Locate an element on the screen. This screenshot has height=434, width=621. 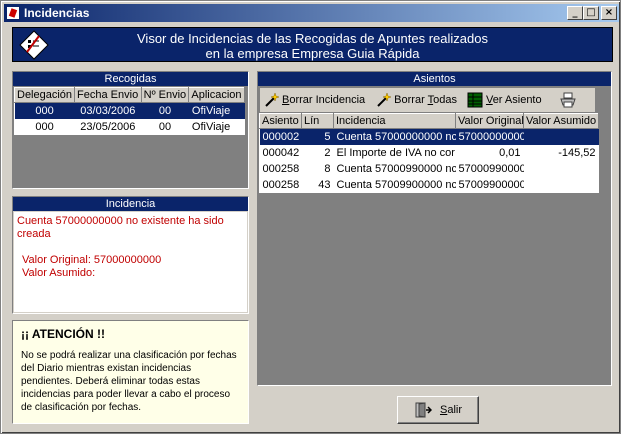
cell-lin: 8 is located at coordinates (327, 168).